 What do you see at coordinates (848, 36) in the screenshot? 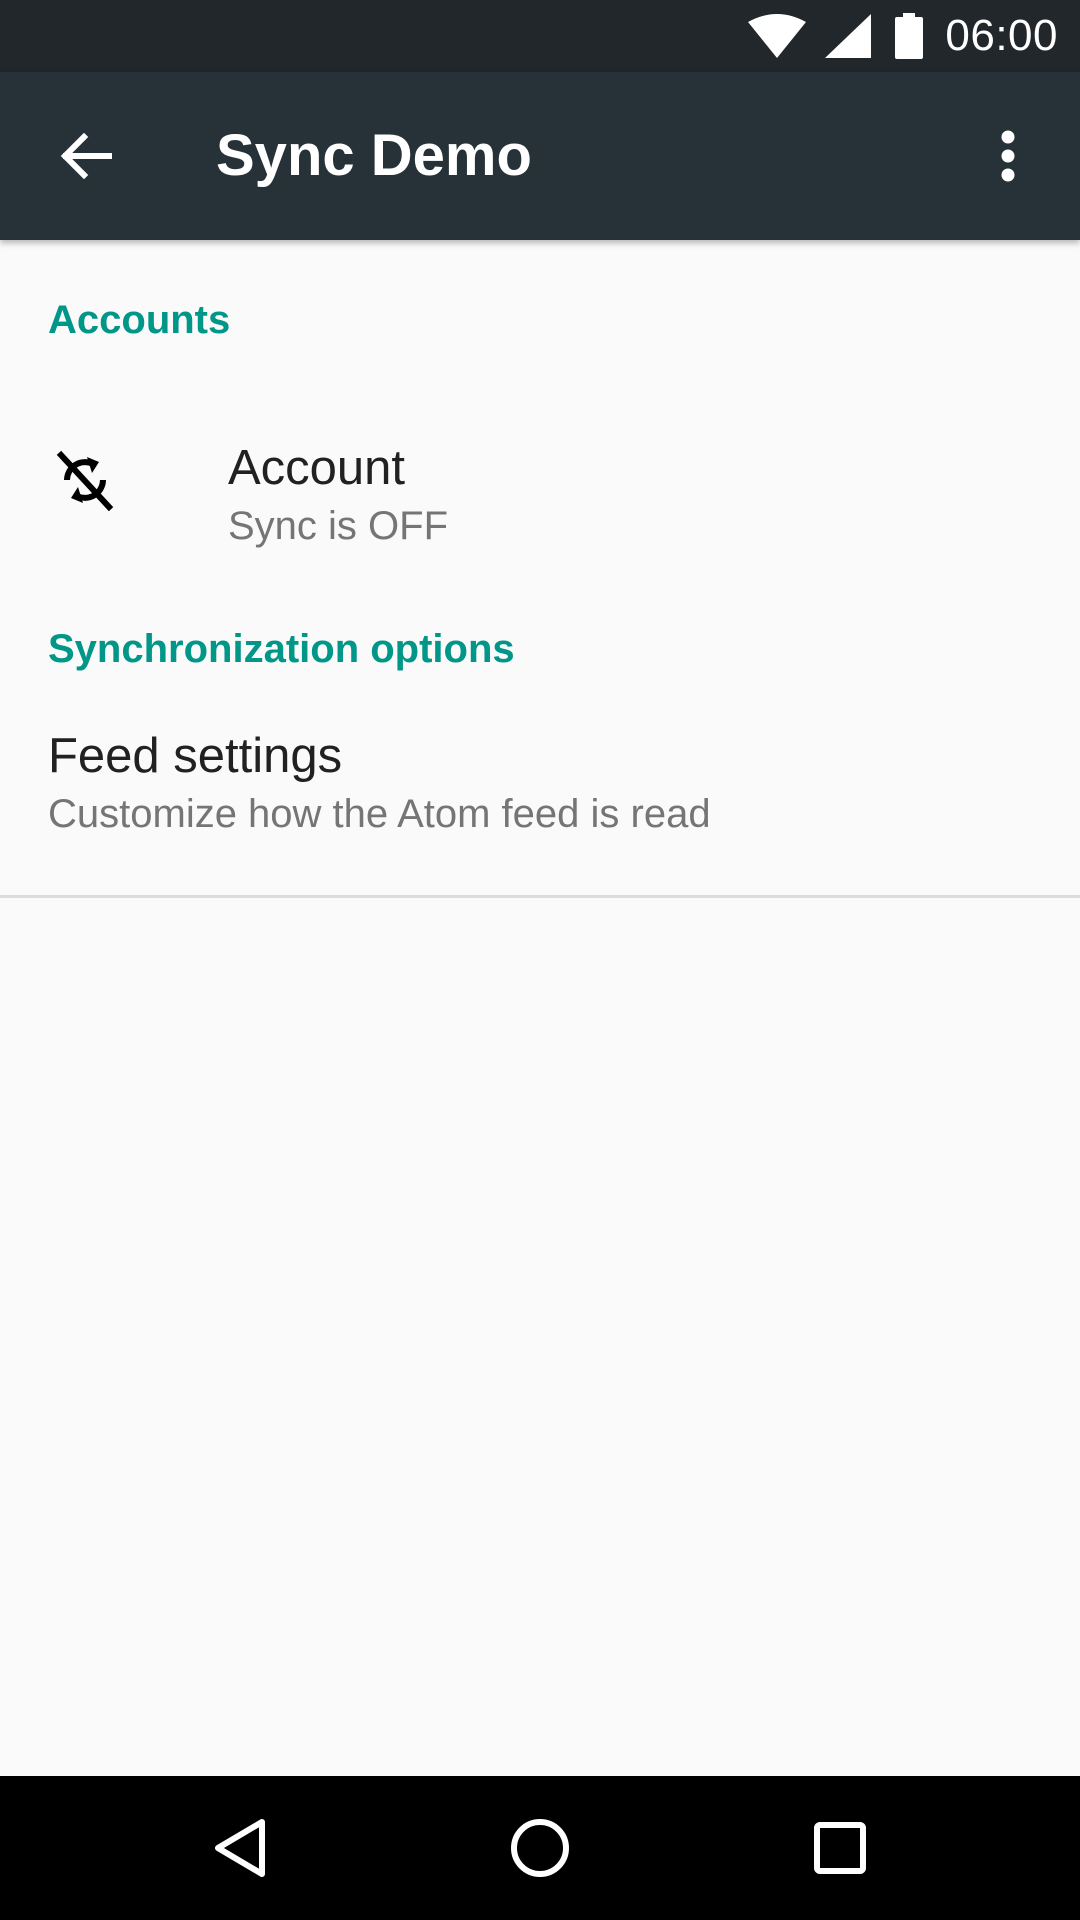
I see `signal-icon` at bounding box center [848, 36].